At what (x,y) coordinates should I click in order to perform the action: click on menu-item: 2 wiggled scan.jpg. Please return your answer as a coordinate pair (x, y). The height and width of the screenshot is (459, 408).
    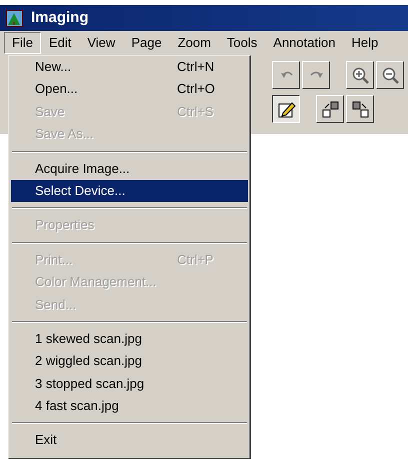
    Looking at the image, I should click on (129, 361).